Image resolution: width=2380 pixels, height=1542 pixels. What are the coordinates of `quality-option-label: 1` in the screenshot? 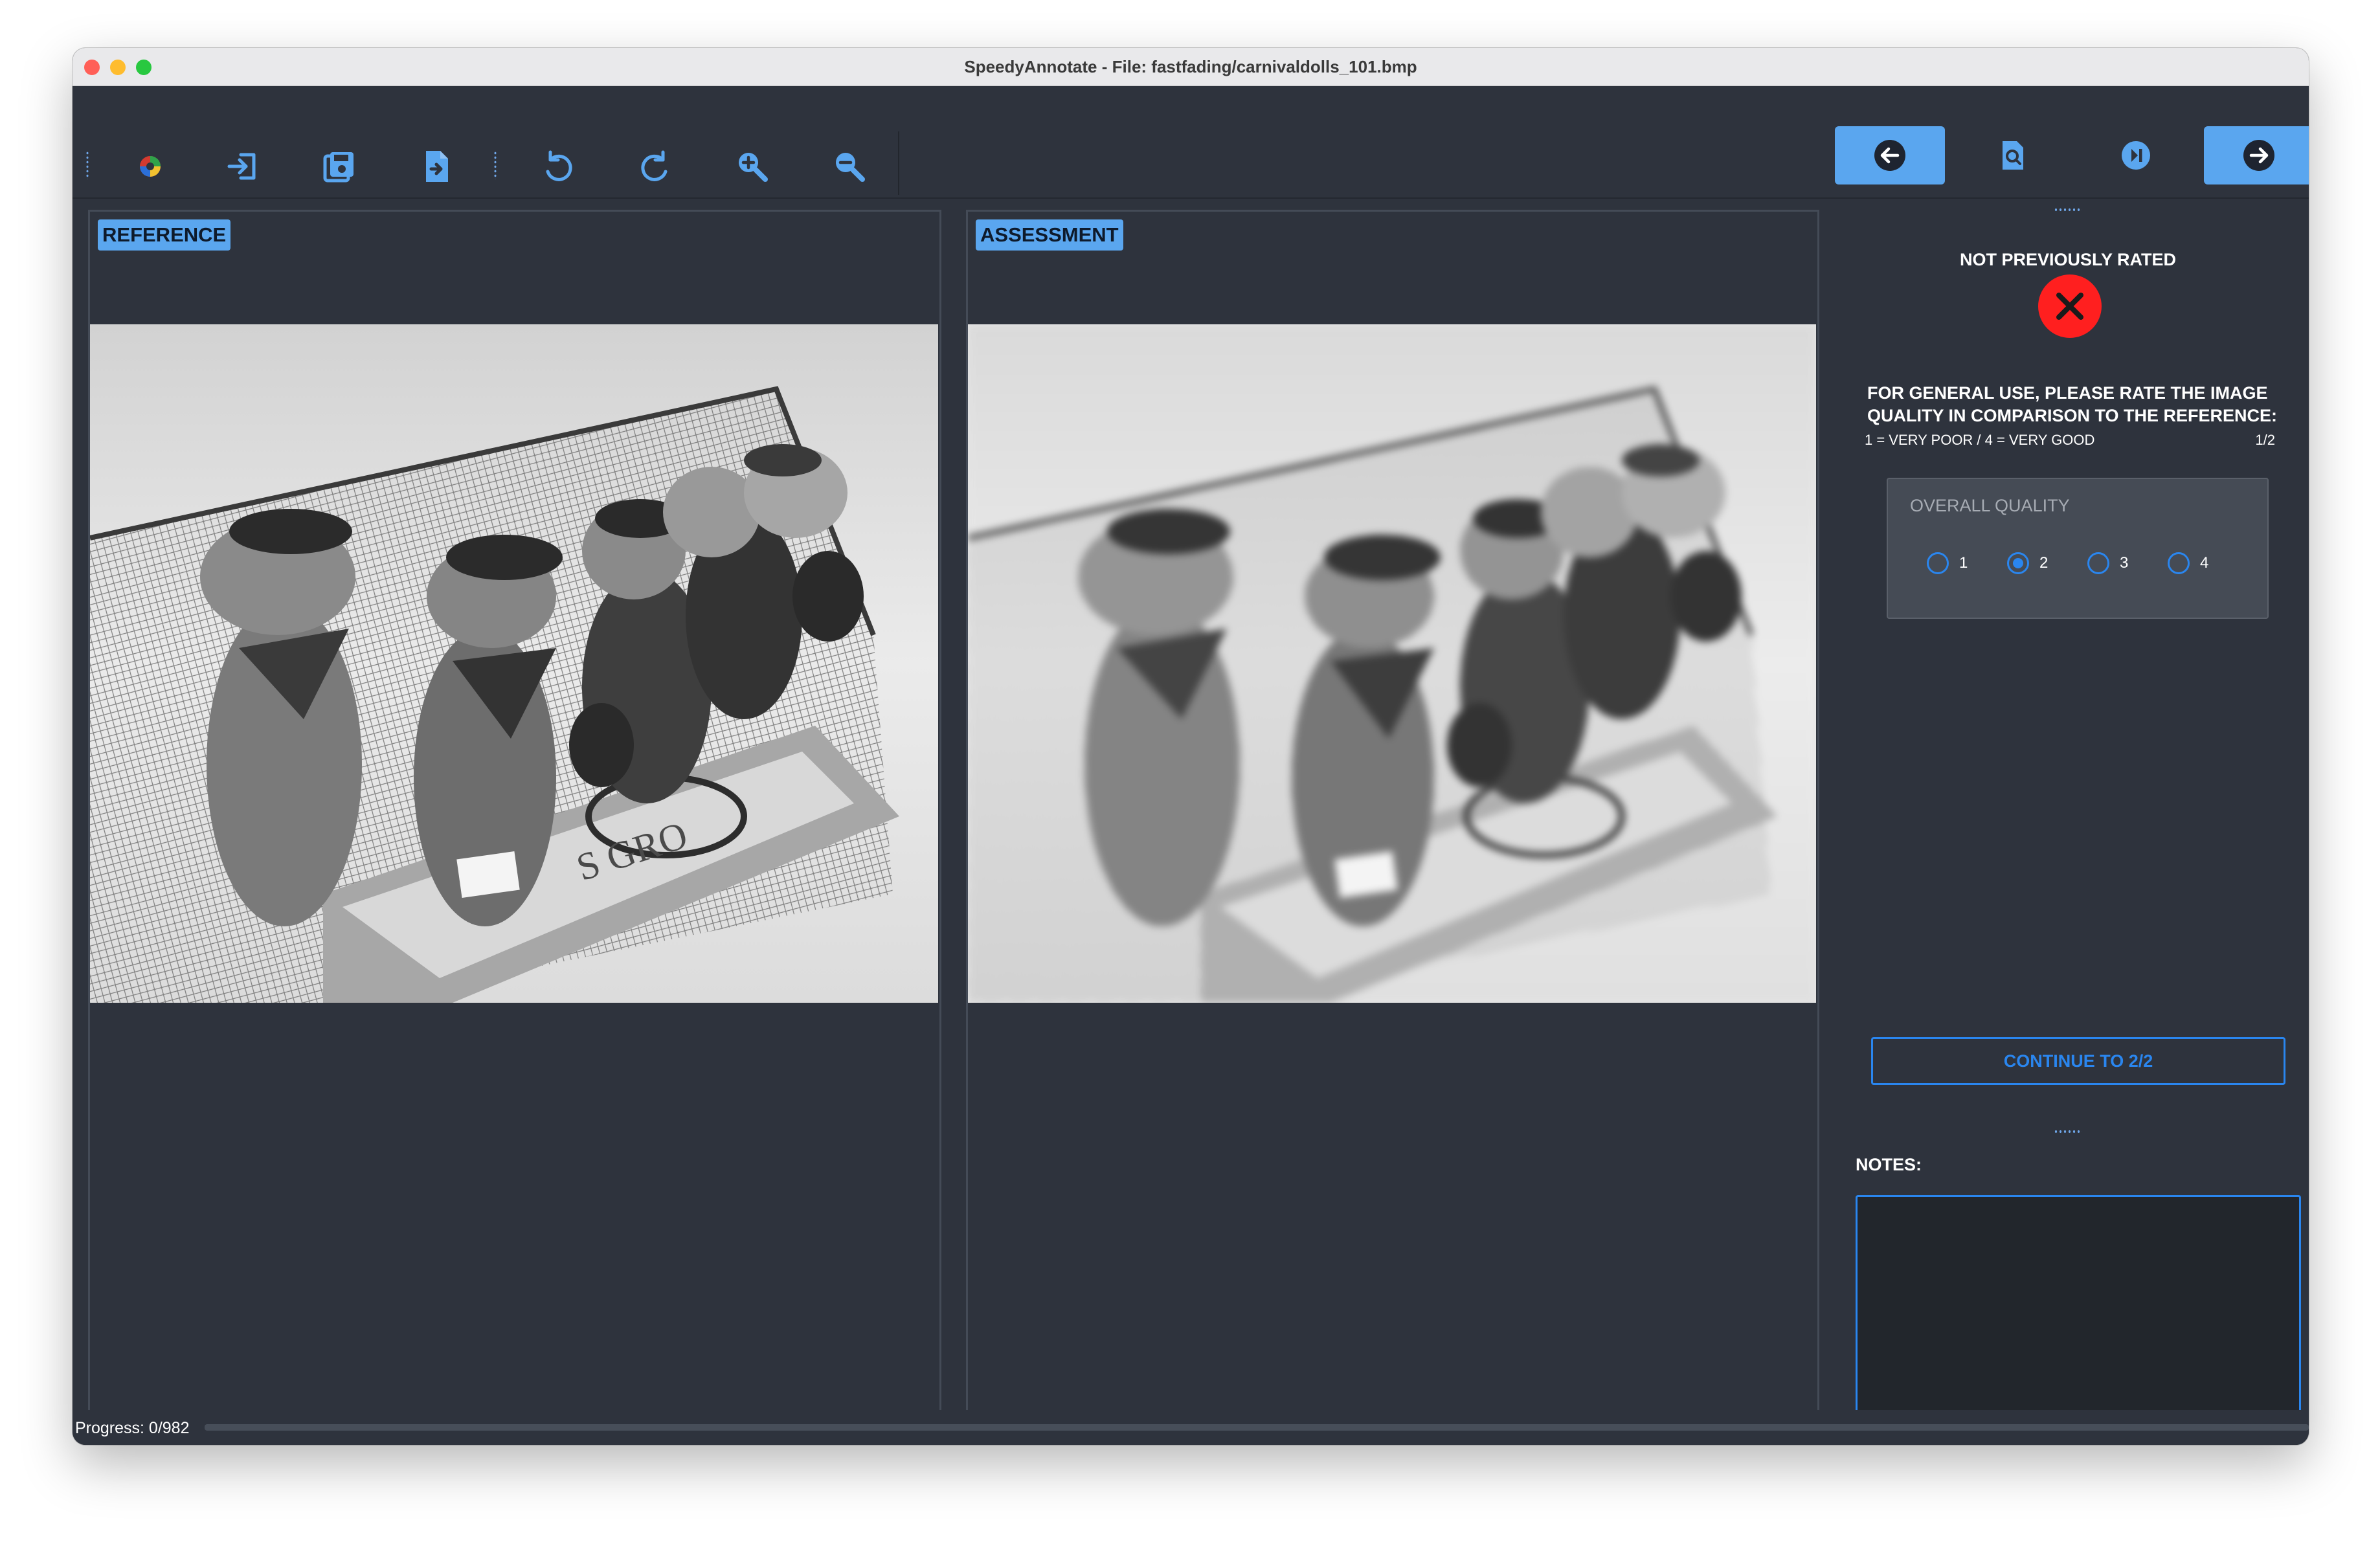 It's located at (1964, 563).